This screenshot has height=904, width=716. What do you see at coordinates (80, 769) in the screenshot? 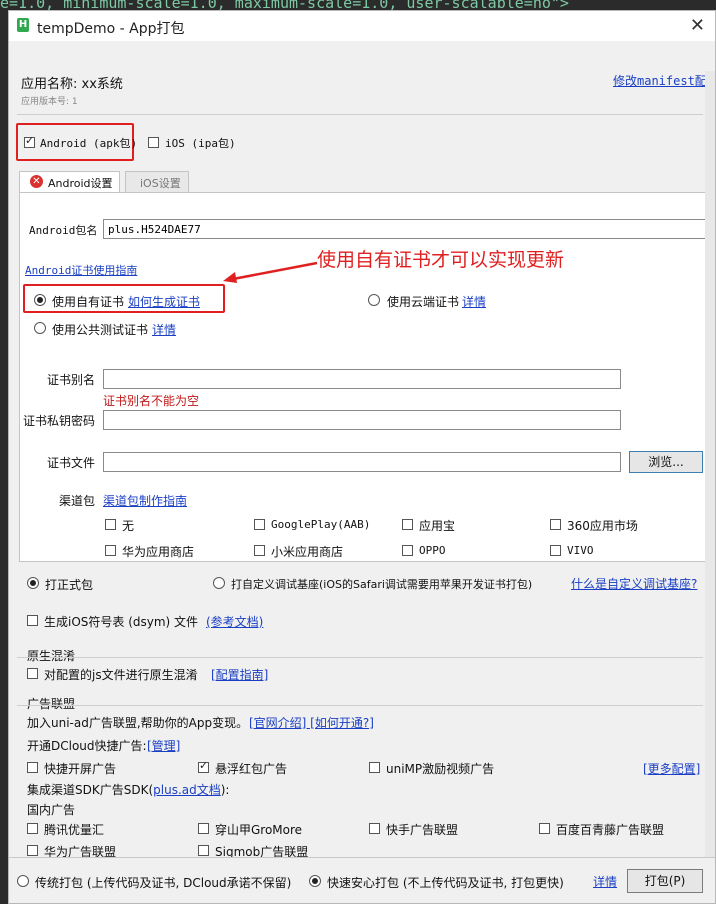
I see `splash-ad-label: 快捷开屏广告` at bounding box center [80, 769].